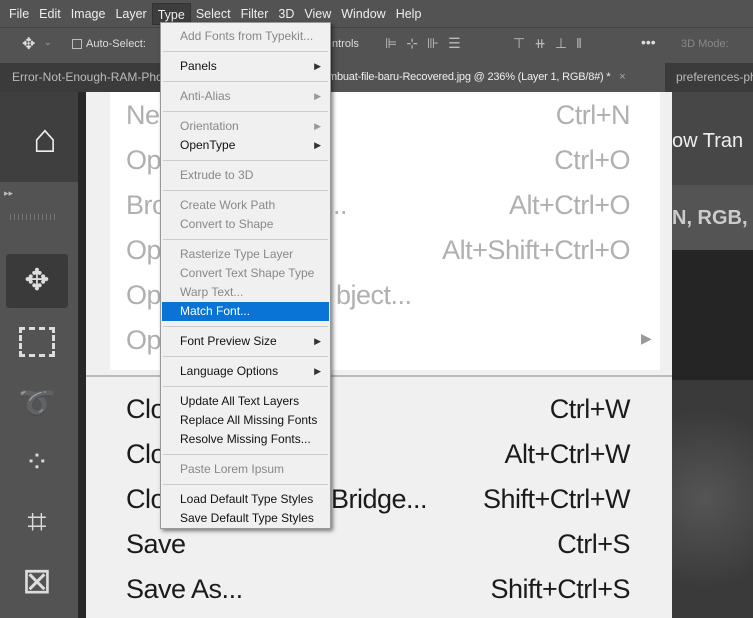 This screenshot has height=618, width=753. What do you see at coordinates (648, 42) in the screenshot?
I see `more-options-icon: •••` at bounding box center [648, 42].